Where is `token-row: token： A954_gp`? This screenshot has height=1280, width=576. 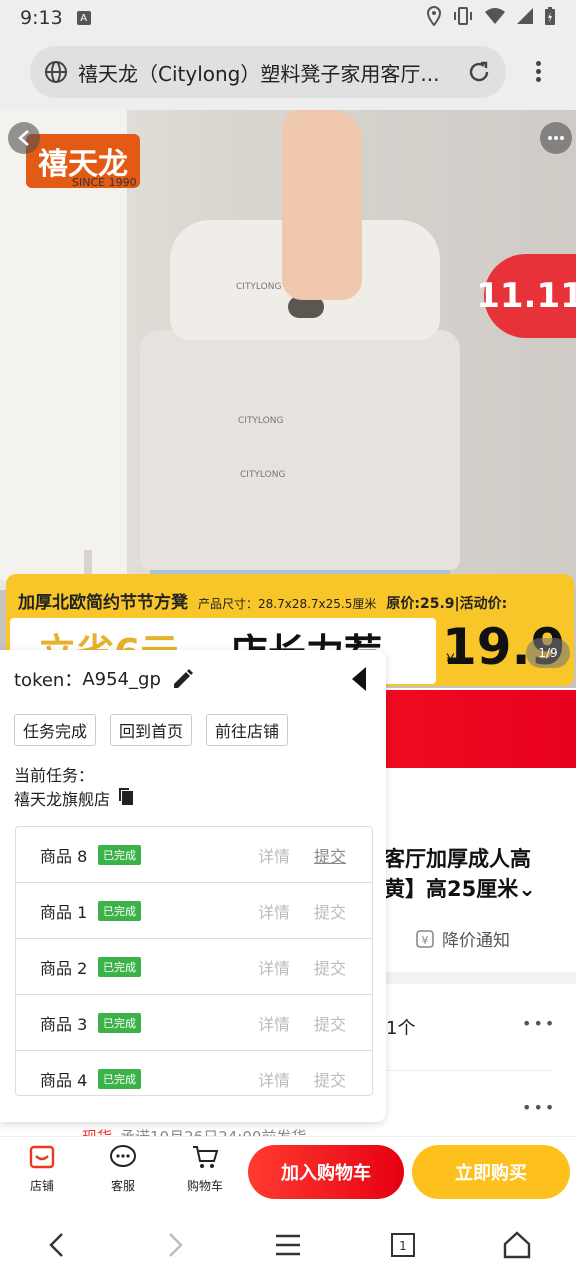 token-row: token： A954_gp is located at coordinates (104, 679).